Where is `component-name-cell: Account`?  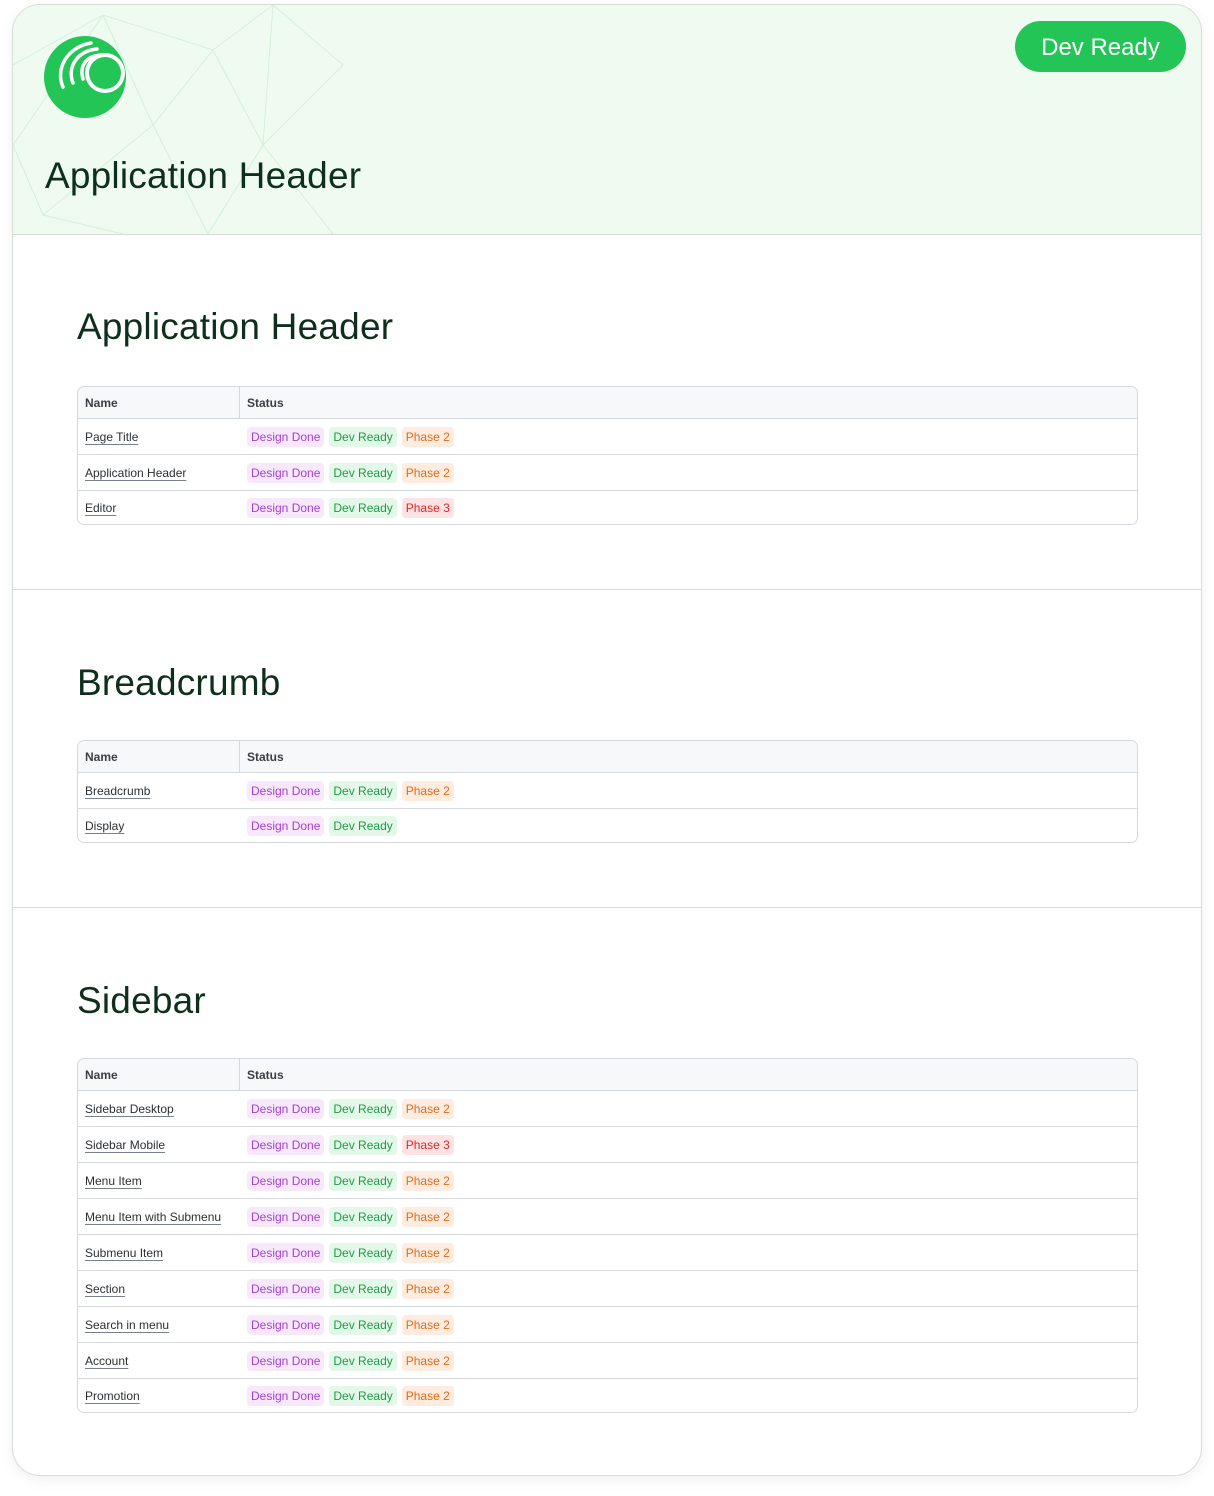
component-name-cell: Account is located at coordinates (159, 1361).